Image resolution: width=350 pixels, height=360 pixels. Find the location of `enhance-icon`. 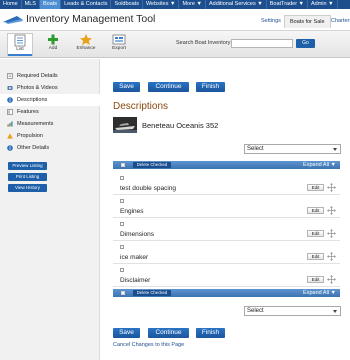

enhance-icon is located at coordinates (86, 39).